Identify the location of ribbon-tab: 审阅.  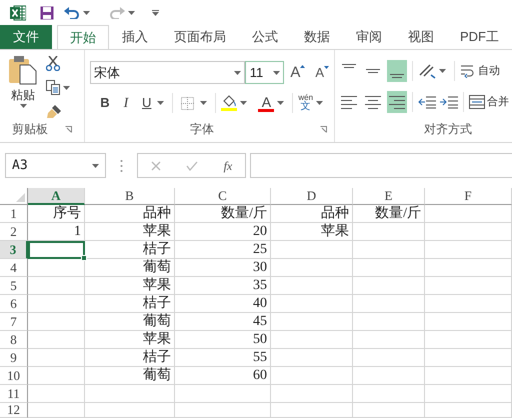
(369, 37).